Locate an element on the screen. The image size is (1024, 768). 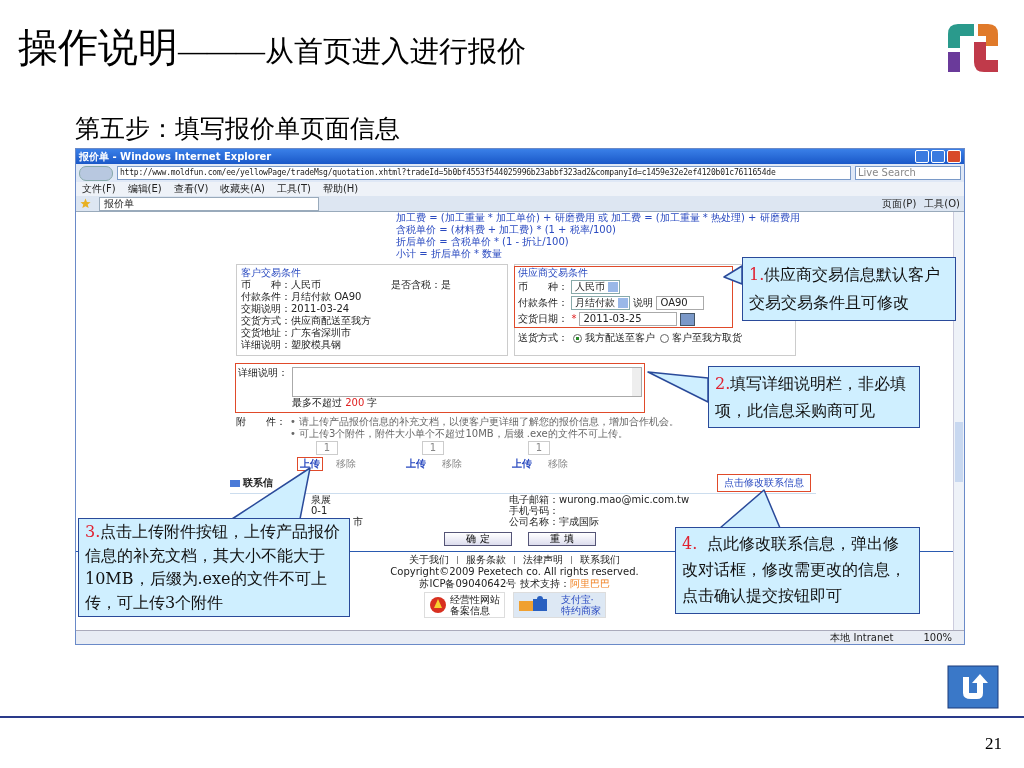
terms-text: 交货地址：广东省深圳市 is located at coordinates (296, 333).